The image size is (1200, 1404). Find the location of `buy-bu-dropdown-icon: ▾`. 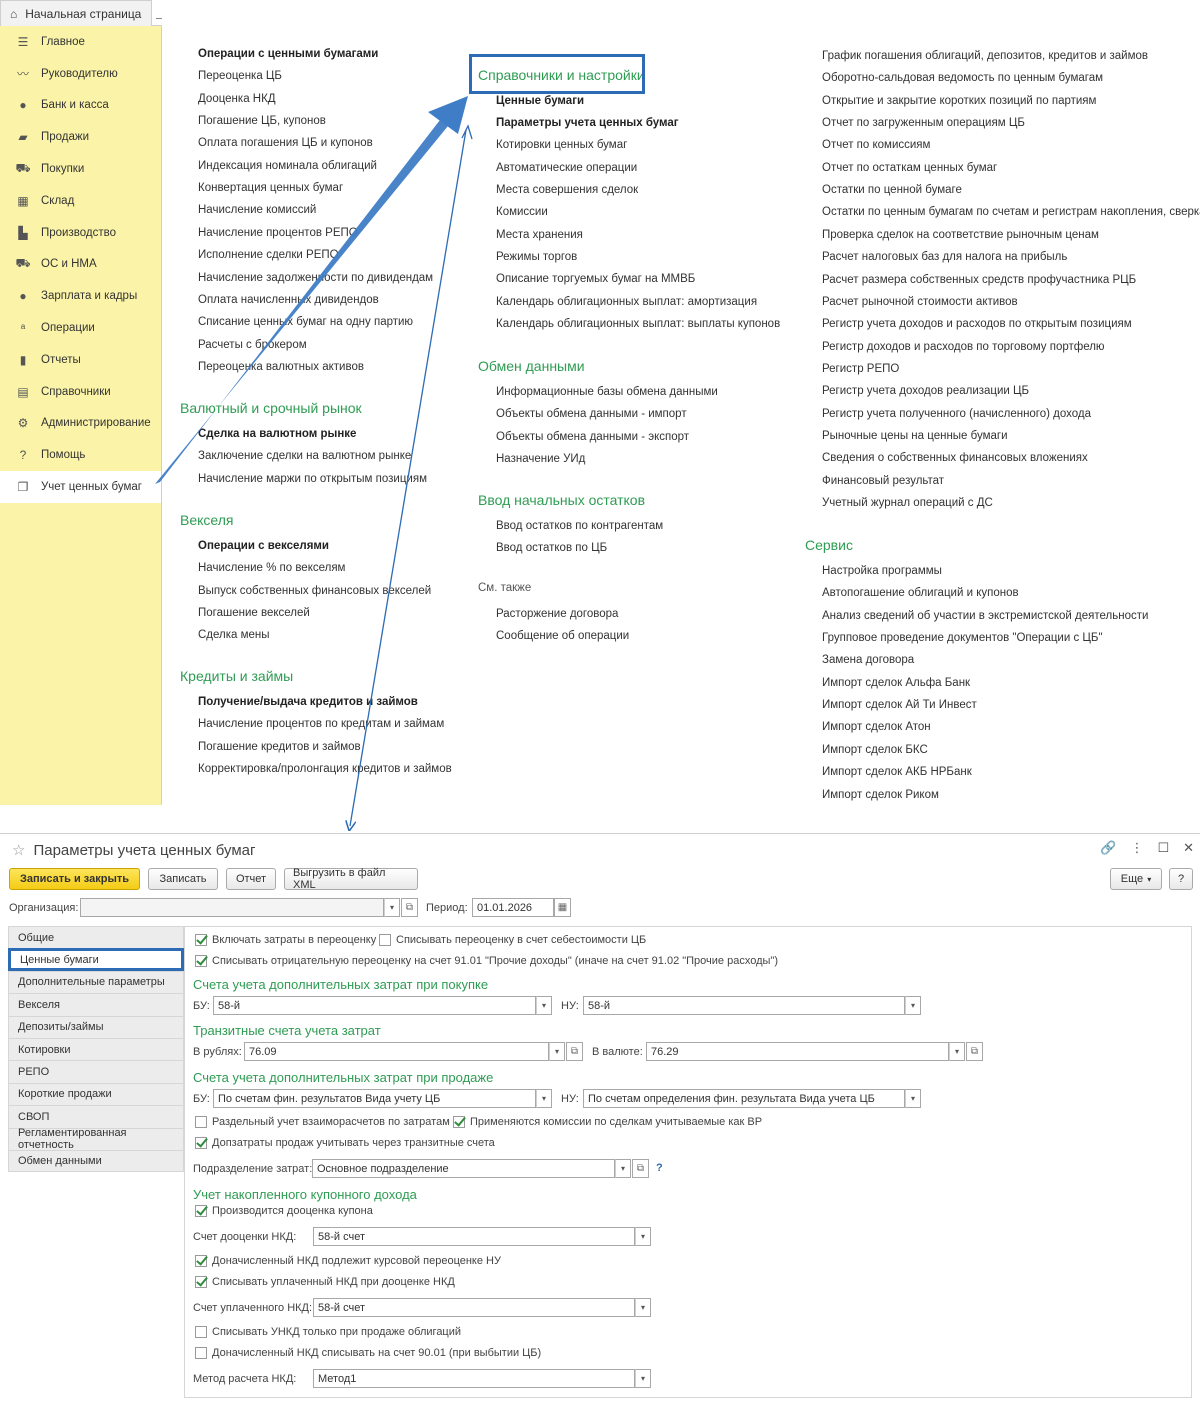

buy-bu-dropdown-icon: ▾ is located at coordinates (544, 1005).